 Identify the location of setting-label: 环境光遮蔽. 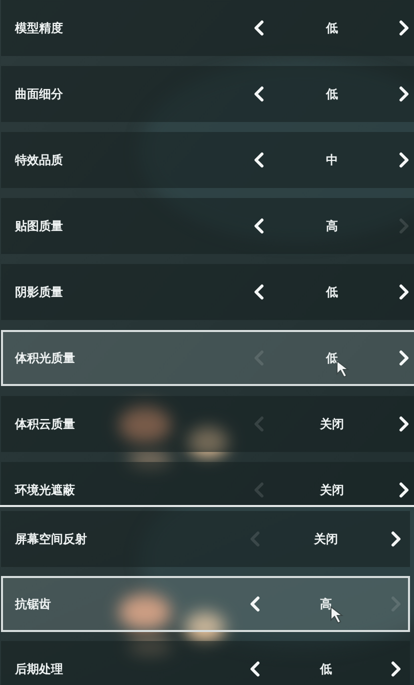
(45, 490).